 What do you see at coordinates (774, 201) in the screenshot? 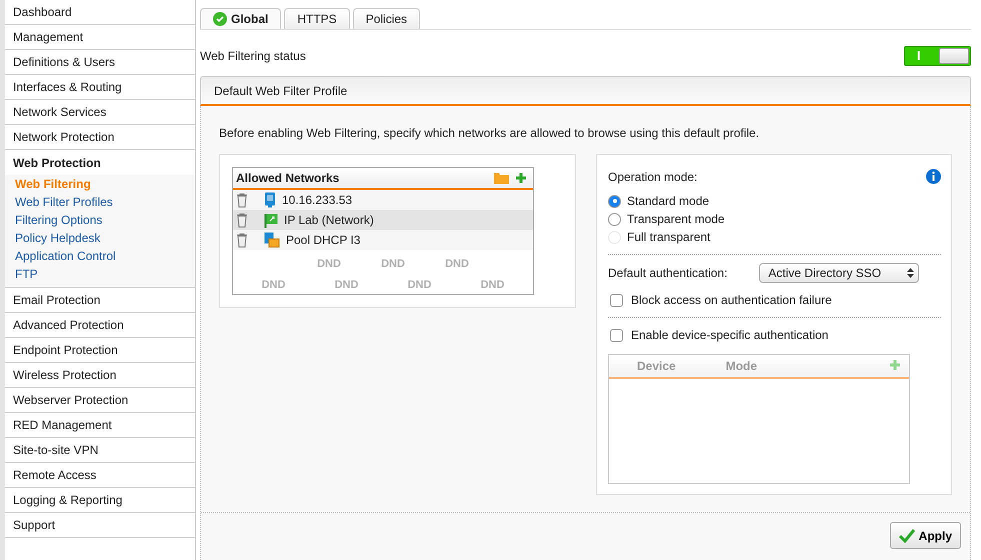
I see `radio-option: Standard mode` at bounding box center [774, 201].